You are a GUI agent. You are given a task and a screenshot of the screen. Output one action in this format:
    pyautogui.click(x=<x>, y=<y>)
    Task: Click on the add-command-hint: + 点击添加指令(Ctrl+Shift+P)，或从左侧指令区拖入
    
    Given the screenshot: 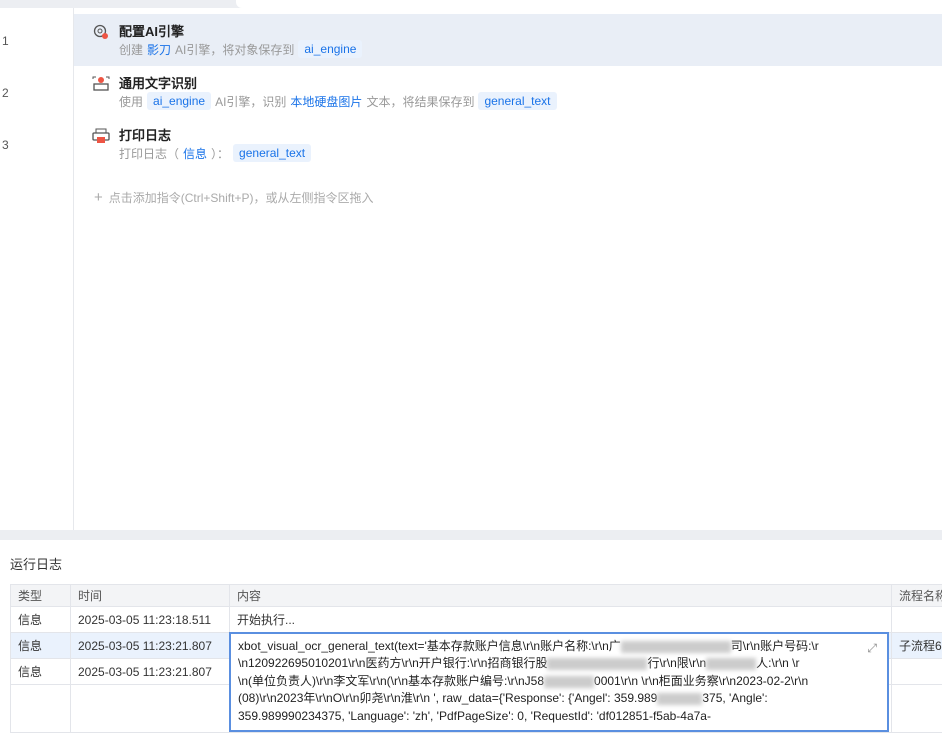 What is the action you would take?
    pyautogui.click(x=233, y=197)
    